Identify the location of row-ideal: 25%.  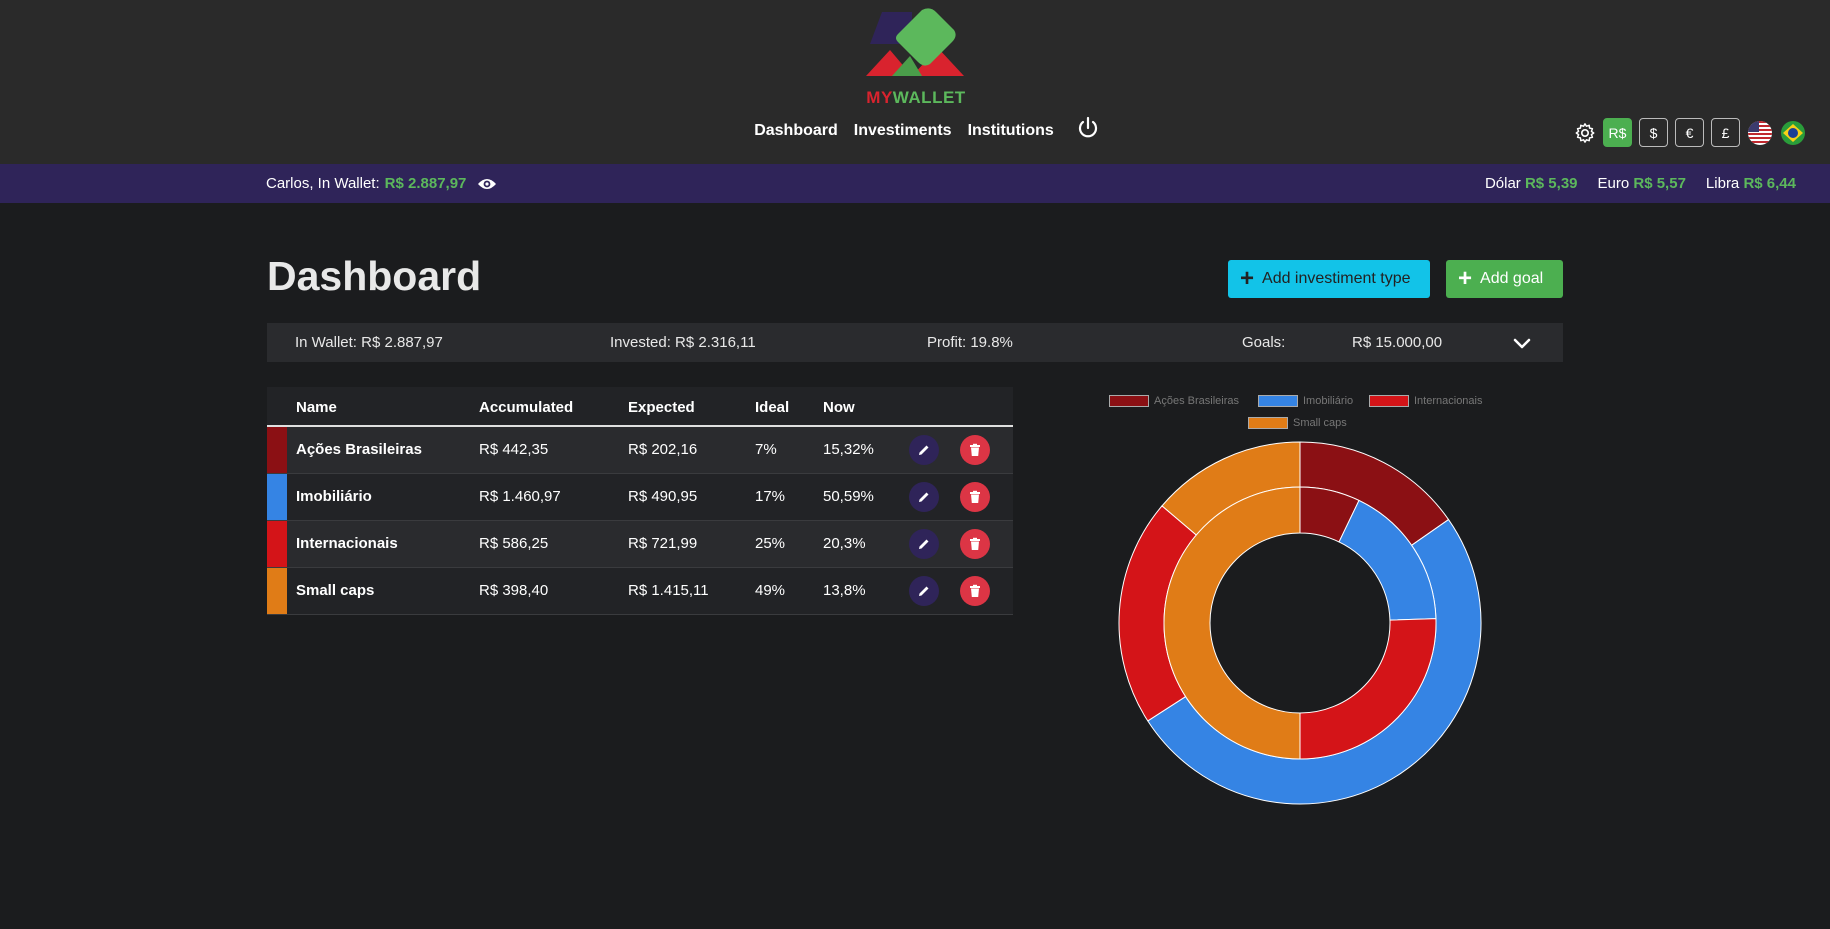
(770, 543).